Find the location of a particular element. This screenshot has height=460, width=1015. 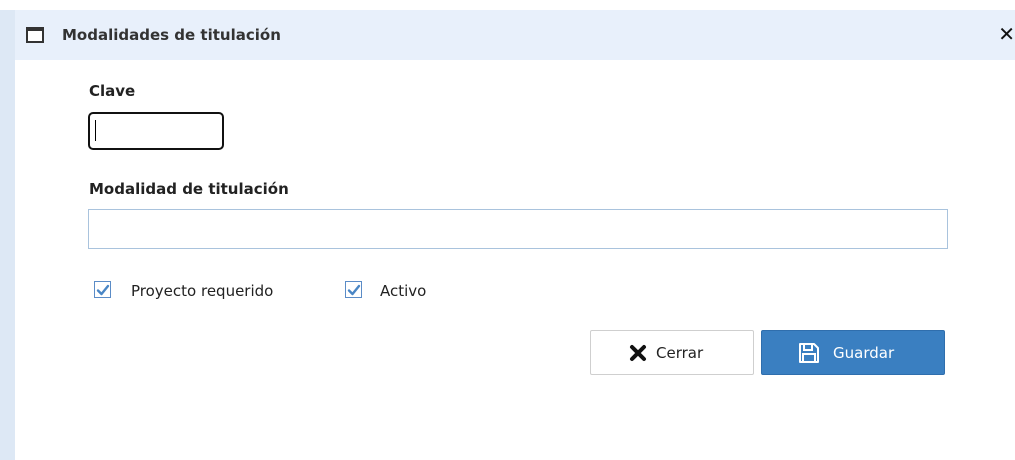

guardar-label: Guardar is located at coordinates (864, 353).